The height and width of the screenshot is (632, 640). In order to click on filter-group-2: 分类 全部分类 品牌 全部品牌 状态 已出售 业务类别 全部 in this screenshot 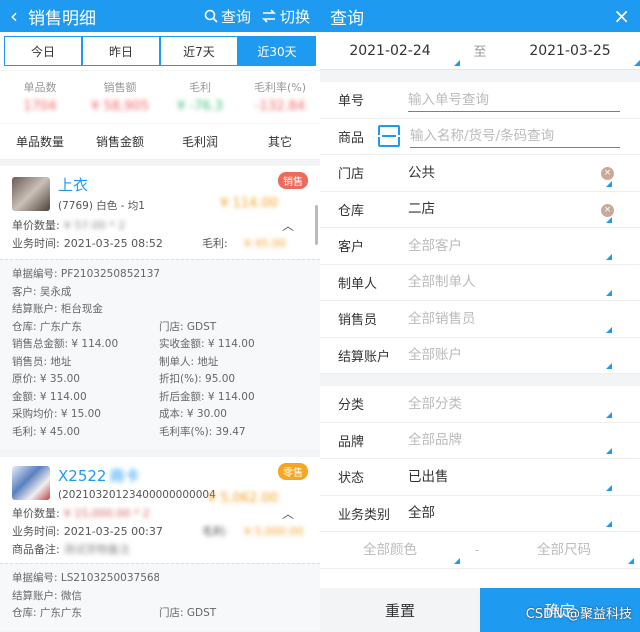, I will do `click(480, 459)`.